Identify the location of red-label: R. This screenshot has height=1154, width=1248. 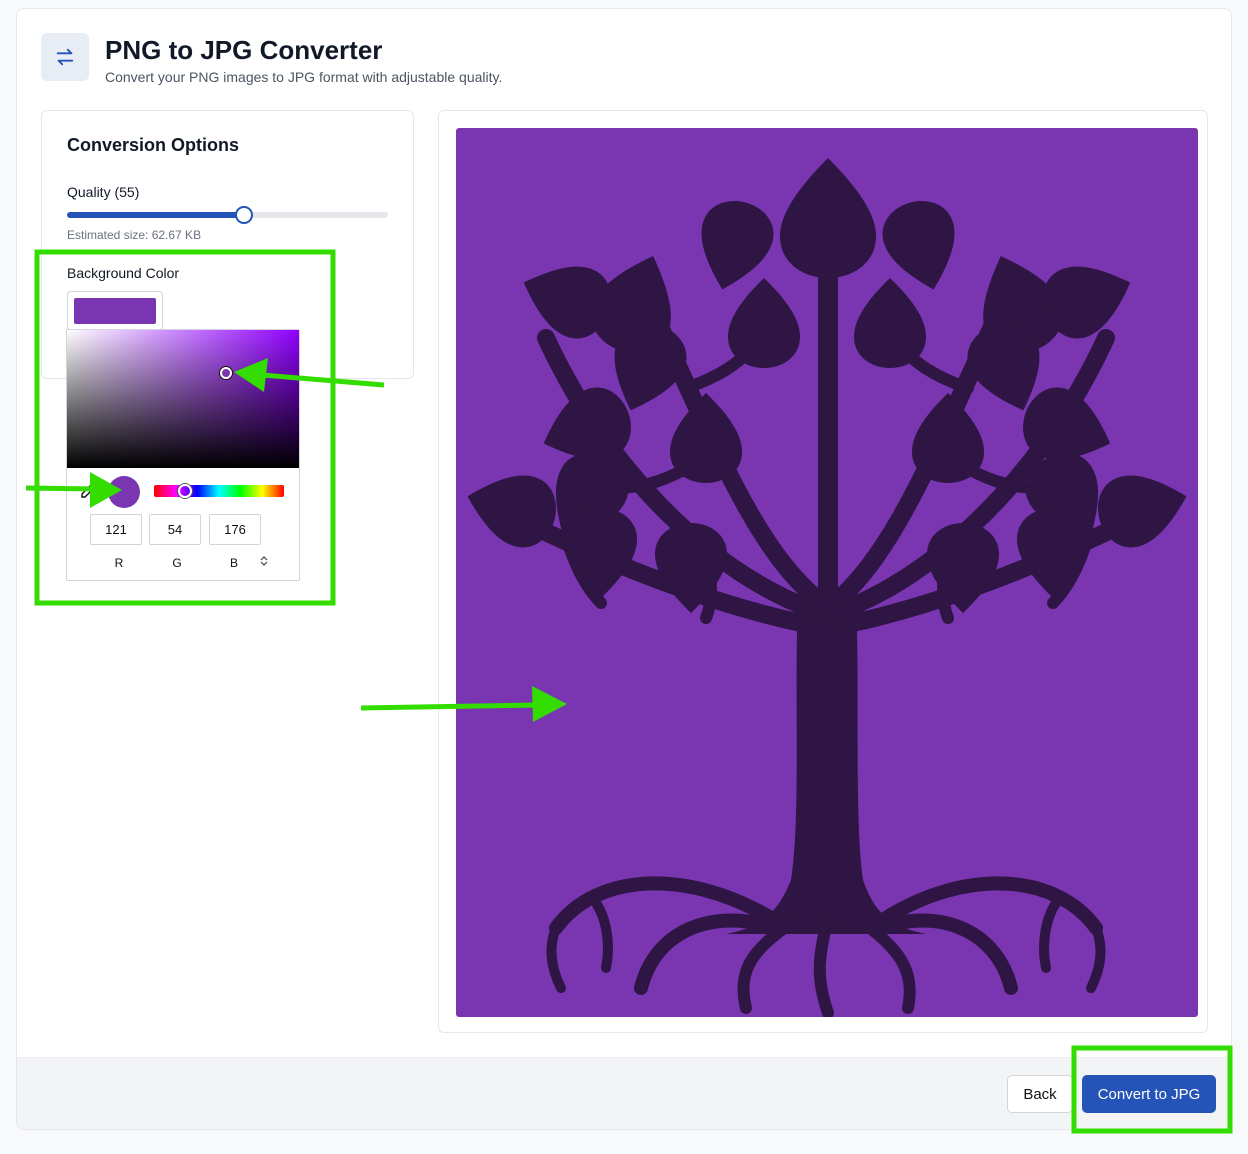
(119, 563).